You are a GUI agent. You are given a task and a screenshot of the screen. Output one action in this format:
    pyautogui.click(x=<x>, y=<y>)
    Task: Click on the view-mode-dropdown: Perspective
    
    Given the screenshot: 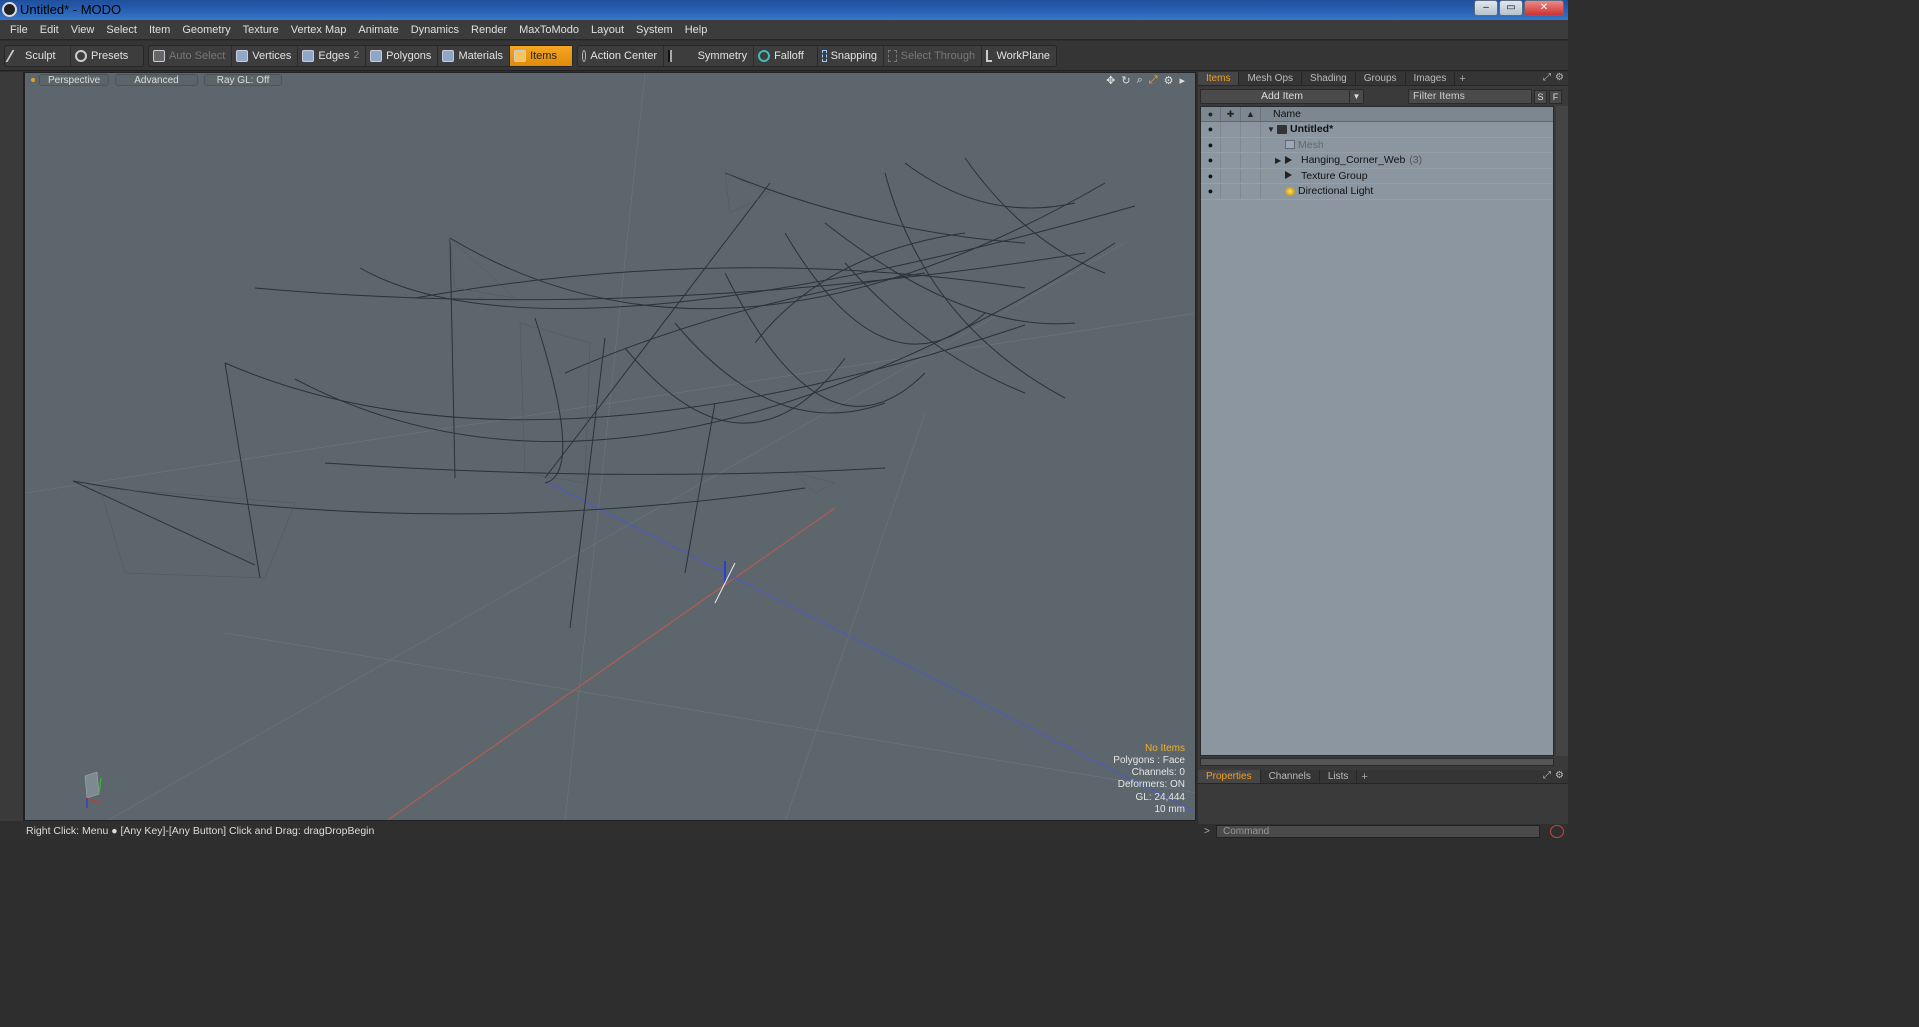 What is the action you would take?
    pyautogui.click(x=74, y=80)
    